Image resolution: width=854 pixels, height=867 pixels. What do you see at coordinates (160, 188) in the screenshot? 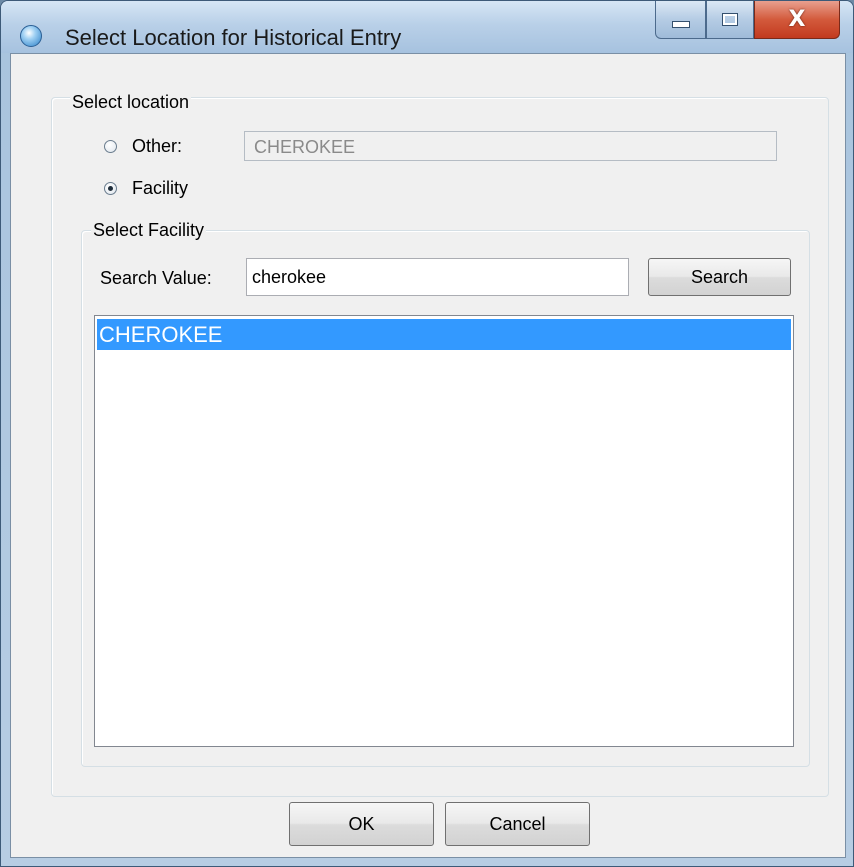
I see `radio-facility-label: Facility` at bounding box center [160, 188].